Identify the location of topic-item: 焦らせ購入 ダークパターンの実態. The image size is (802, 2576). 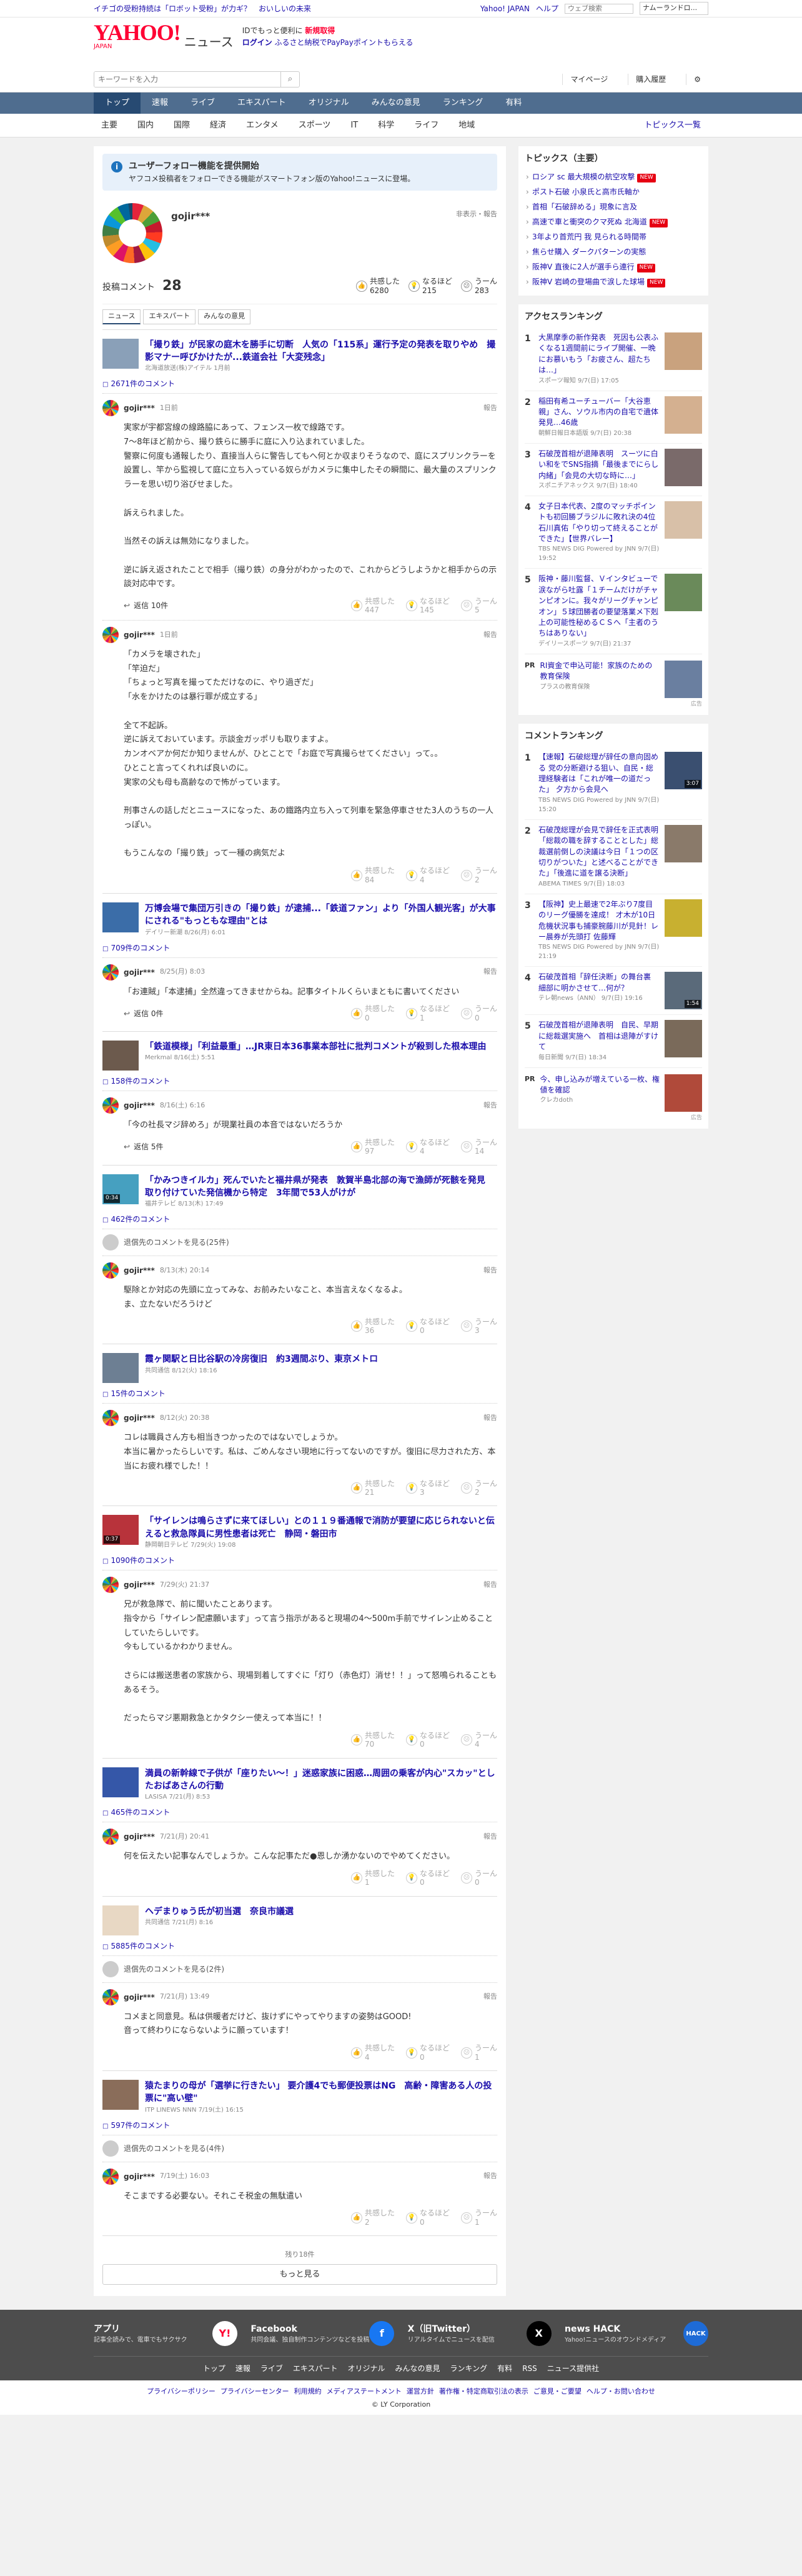
(613, 251).